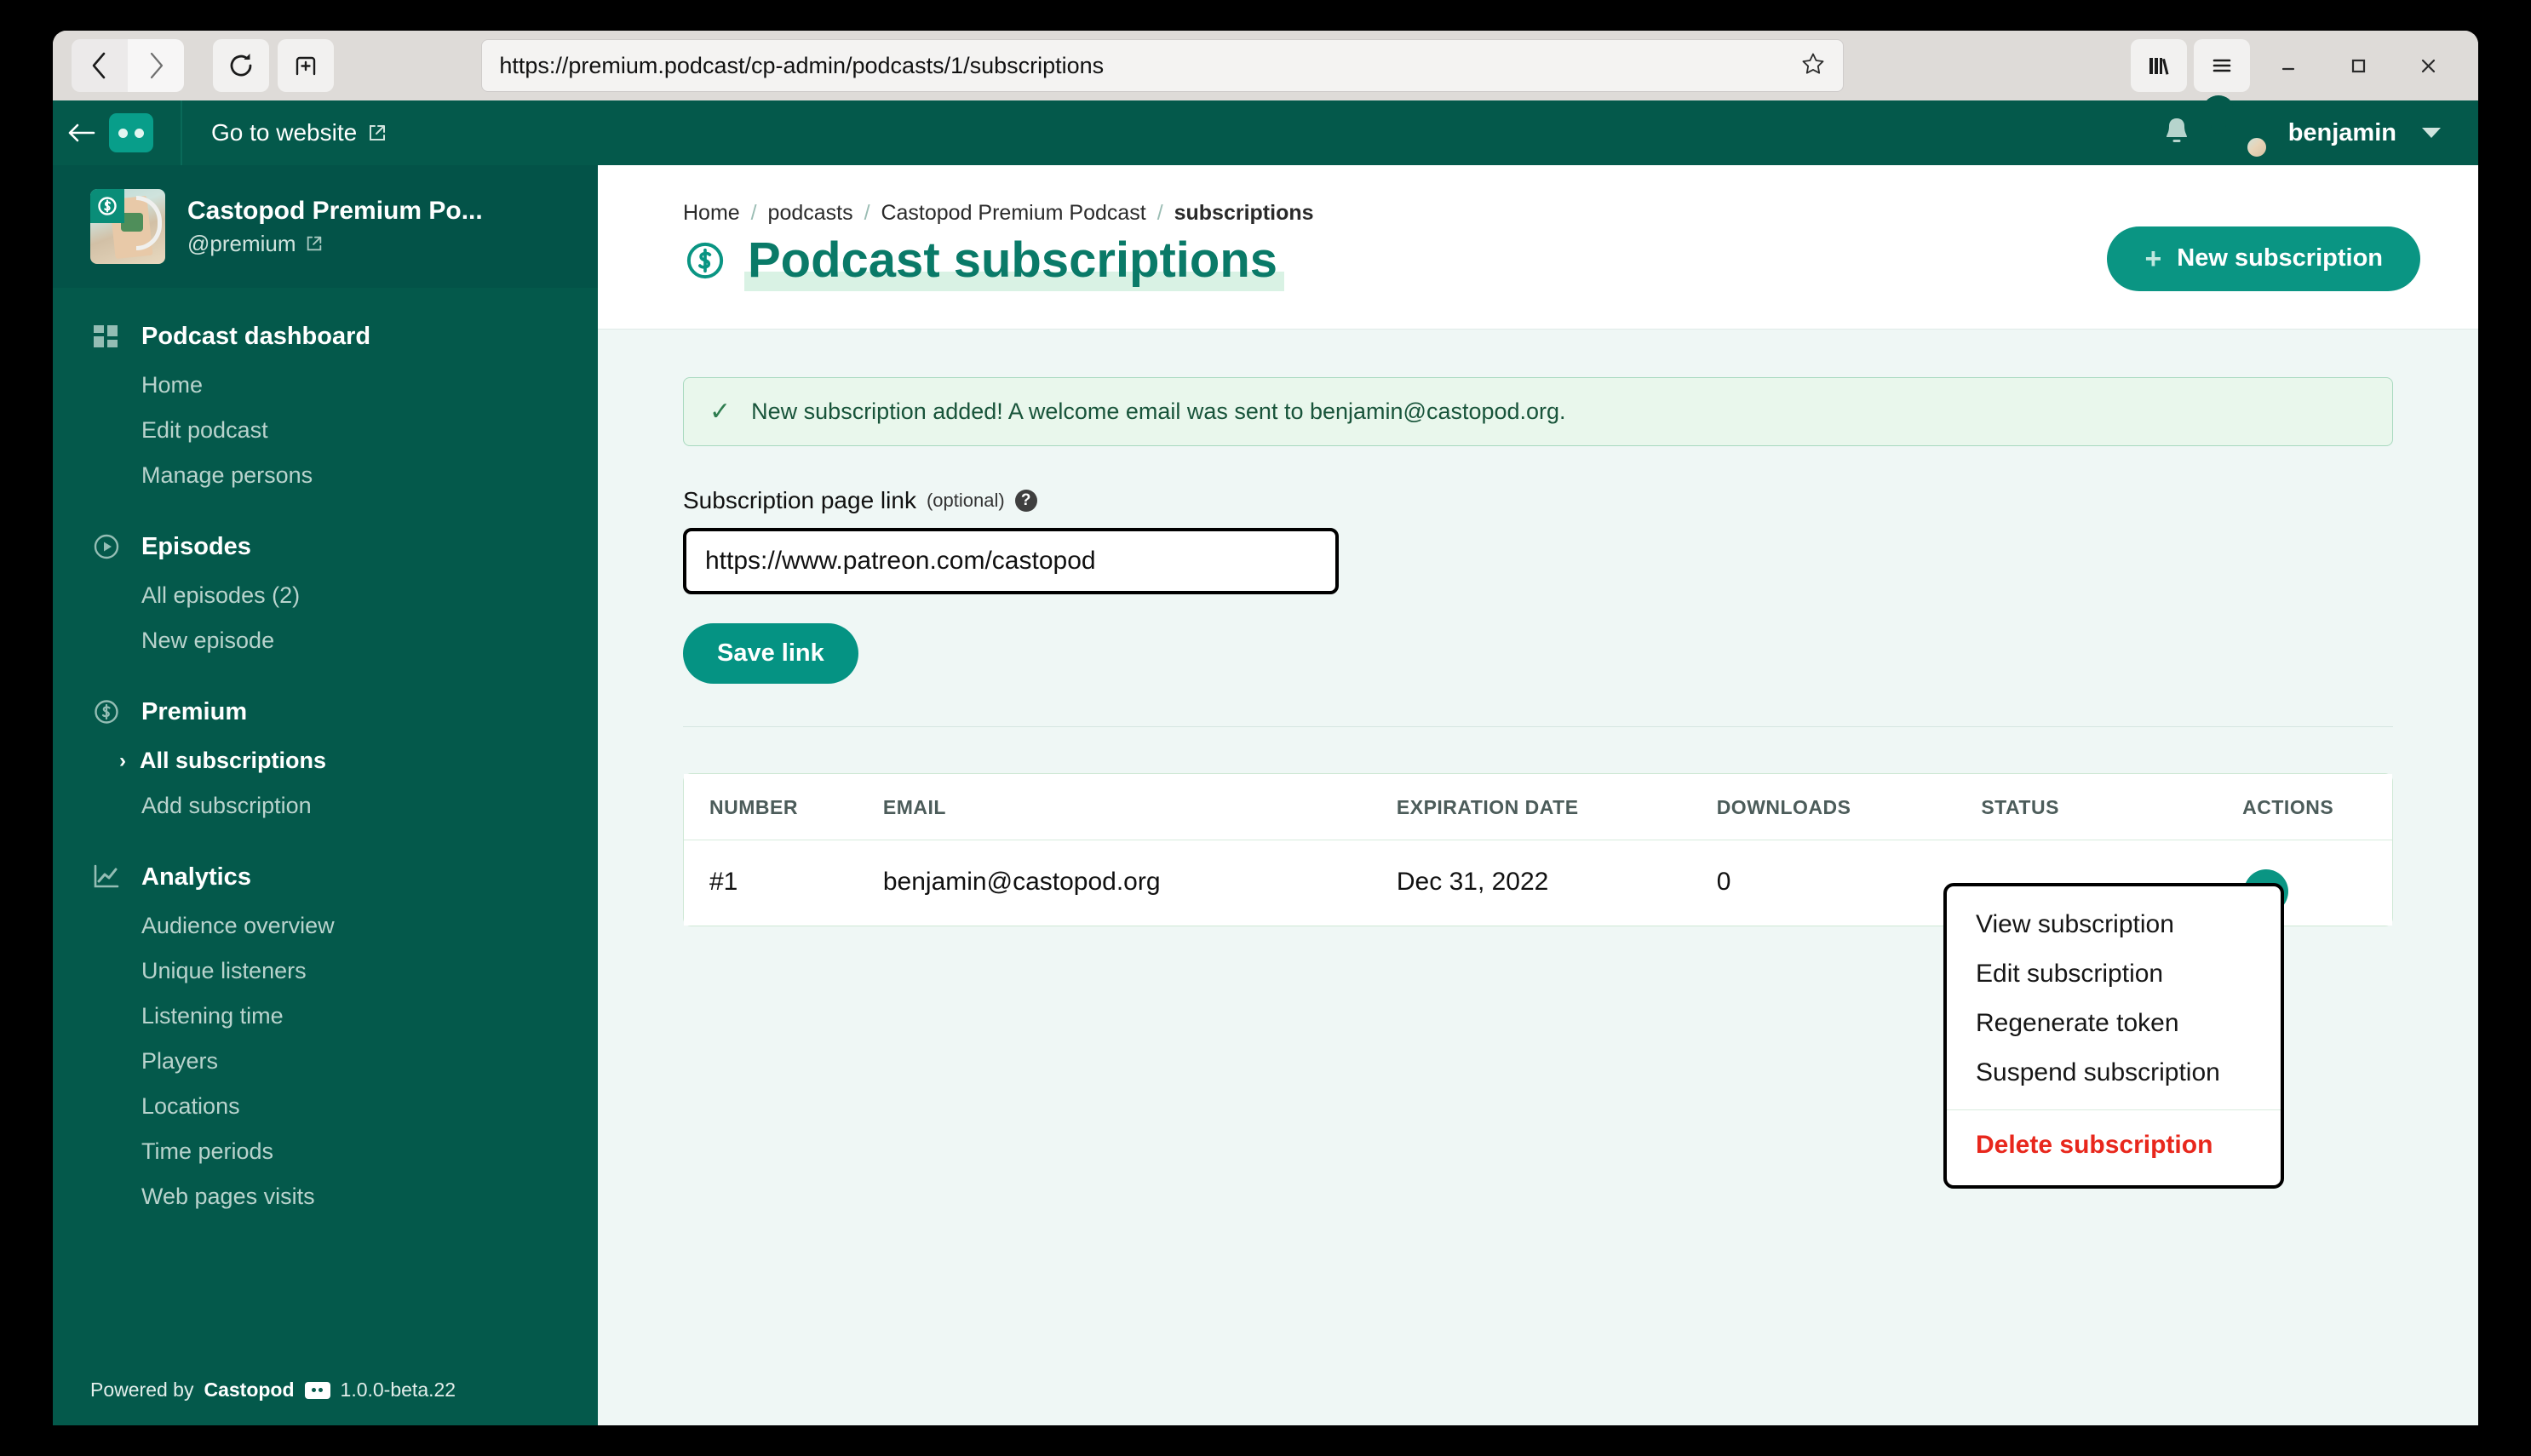 The image size is (2531, 1456). Describe the element at coordinates (2112, 806) in the screenshot. I see `column-header-status: STATUS` at that location.